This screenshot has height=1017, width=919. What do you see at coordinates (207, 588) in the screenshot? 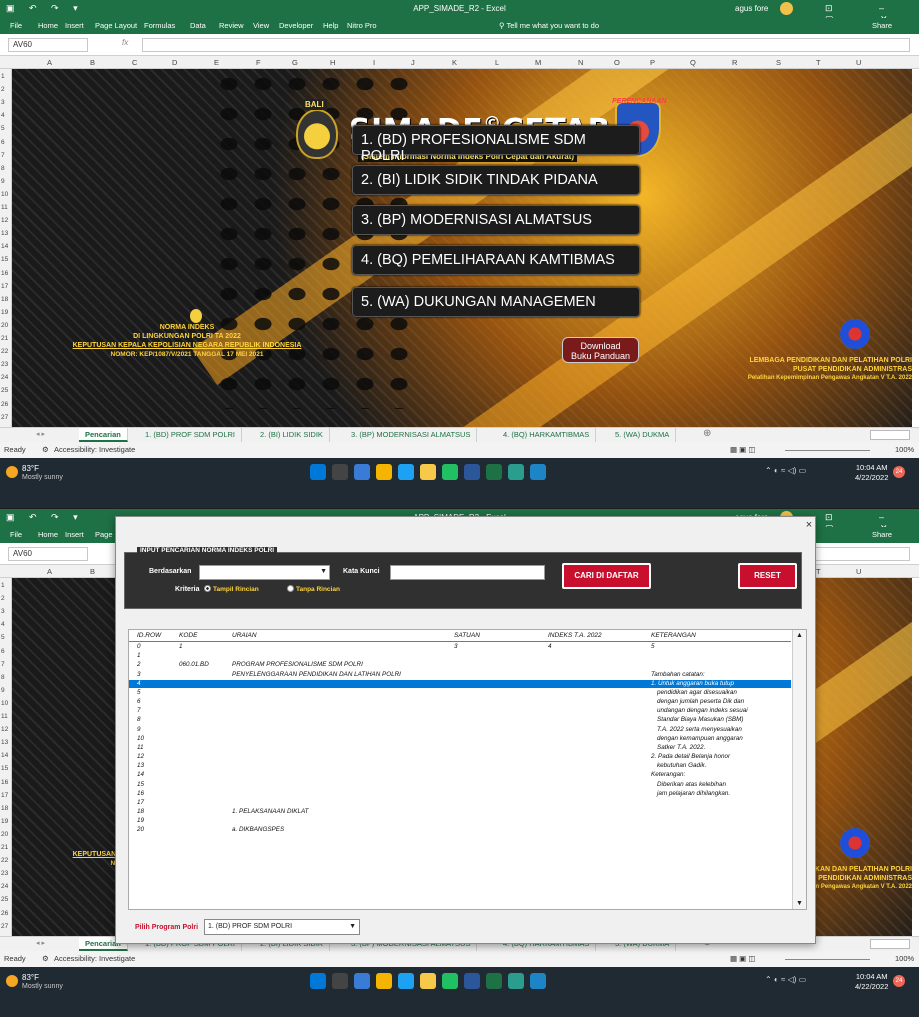
I see `radio-on-icon` at bounding box center [207, 588].